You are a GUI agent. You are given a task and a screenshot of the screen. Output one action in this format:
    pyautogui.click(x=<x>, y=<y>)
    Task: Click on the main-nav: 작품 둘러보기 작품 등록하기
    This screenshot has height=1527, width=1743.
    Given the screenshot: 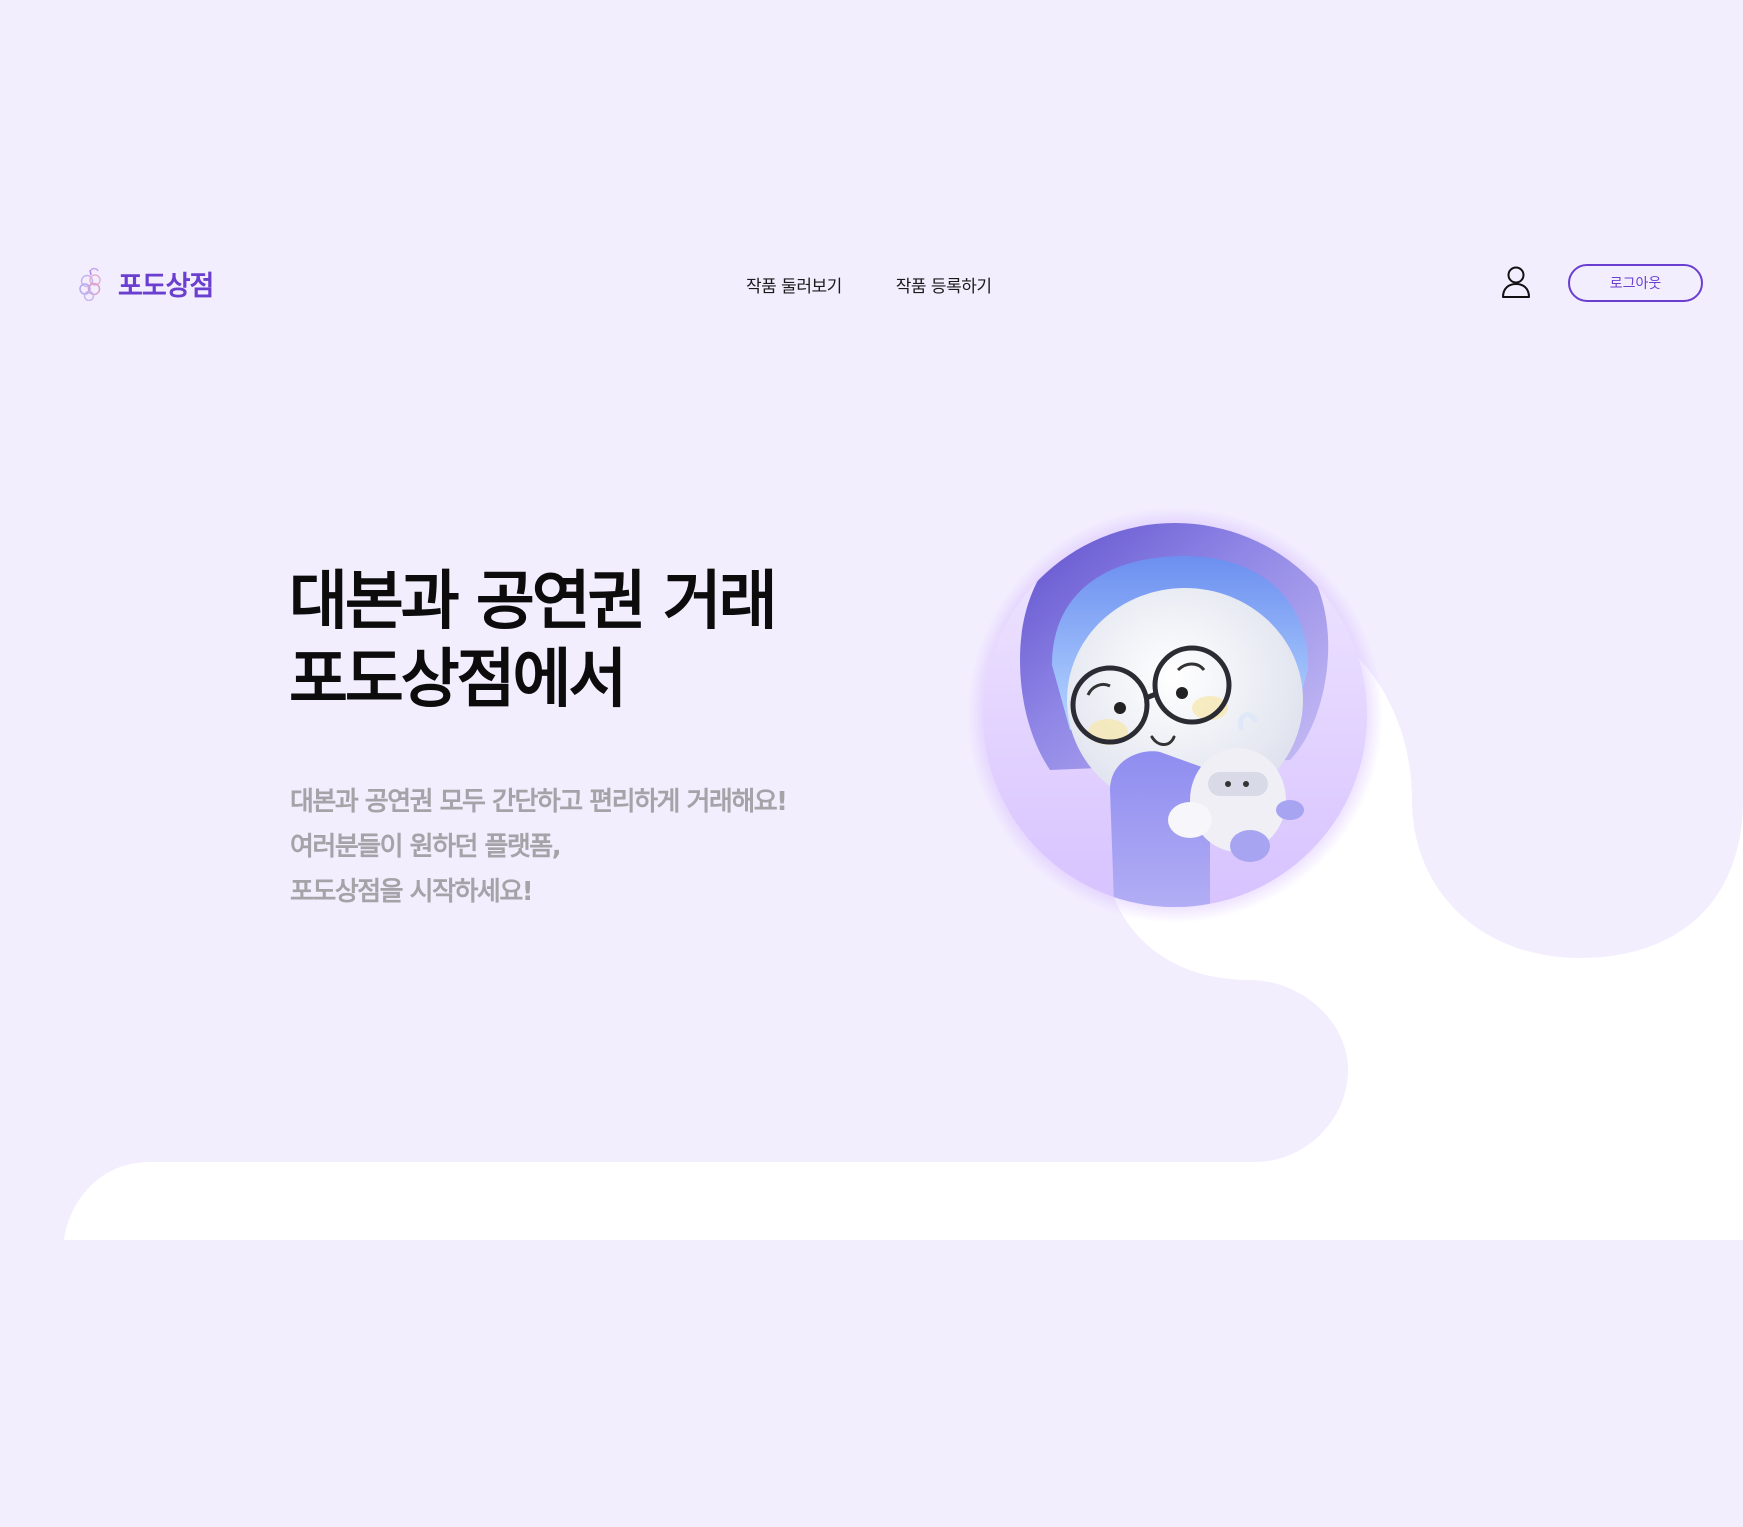 What is the action you would take?
    pyautogui.click(x=869, y=284)
    